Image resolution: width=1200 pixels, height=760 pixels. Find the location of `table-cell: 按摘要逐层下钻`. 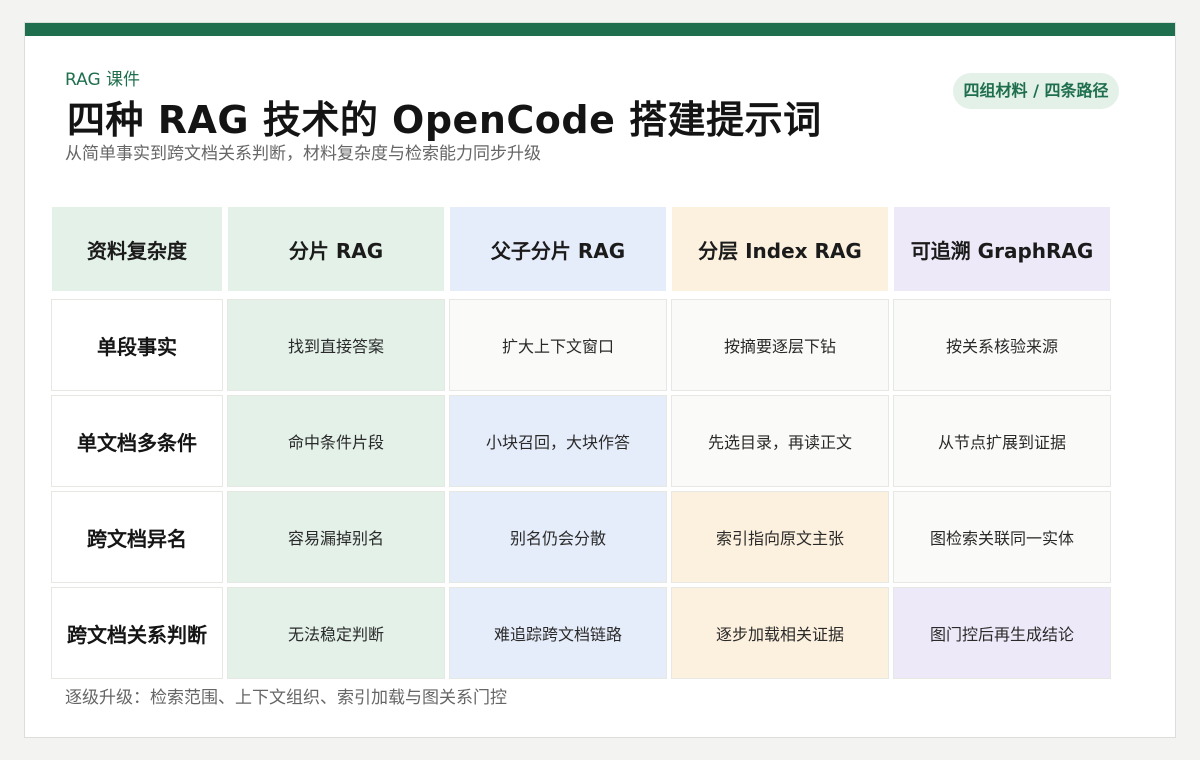

table-cell: 按摘要逐层下钻 is located at coordinates (780, 345).